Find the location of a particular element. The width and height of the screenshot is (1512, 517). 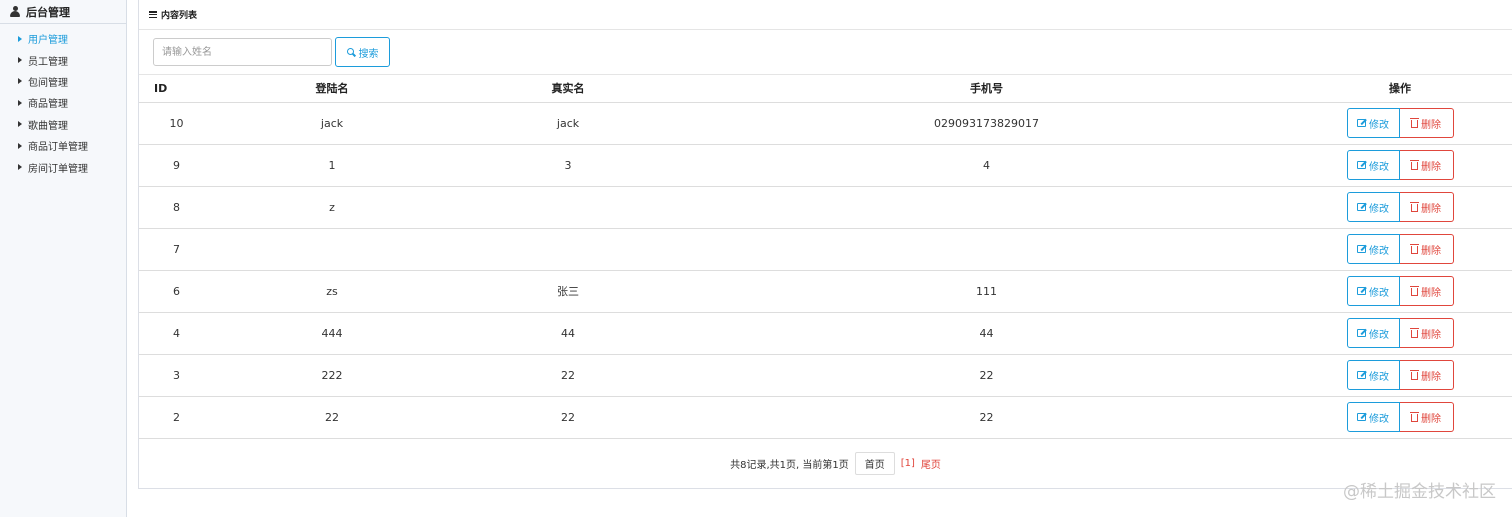

table-row: 3 222 22 22 修改 删除 is located at coordinates (825, 375).